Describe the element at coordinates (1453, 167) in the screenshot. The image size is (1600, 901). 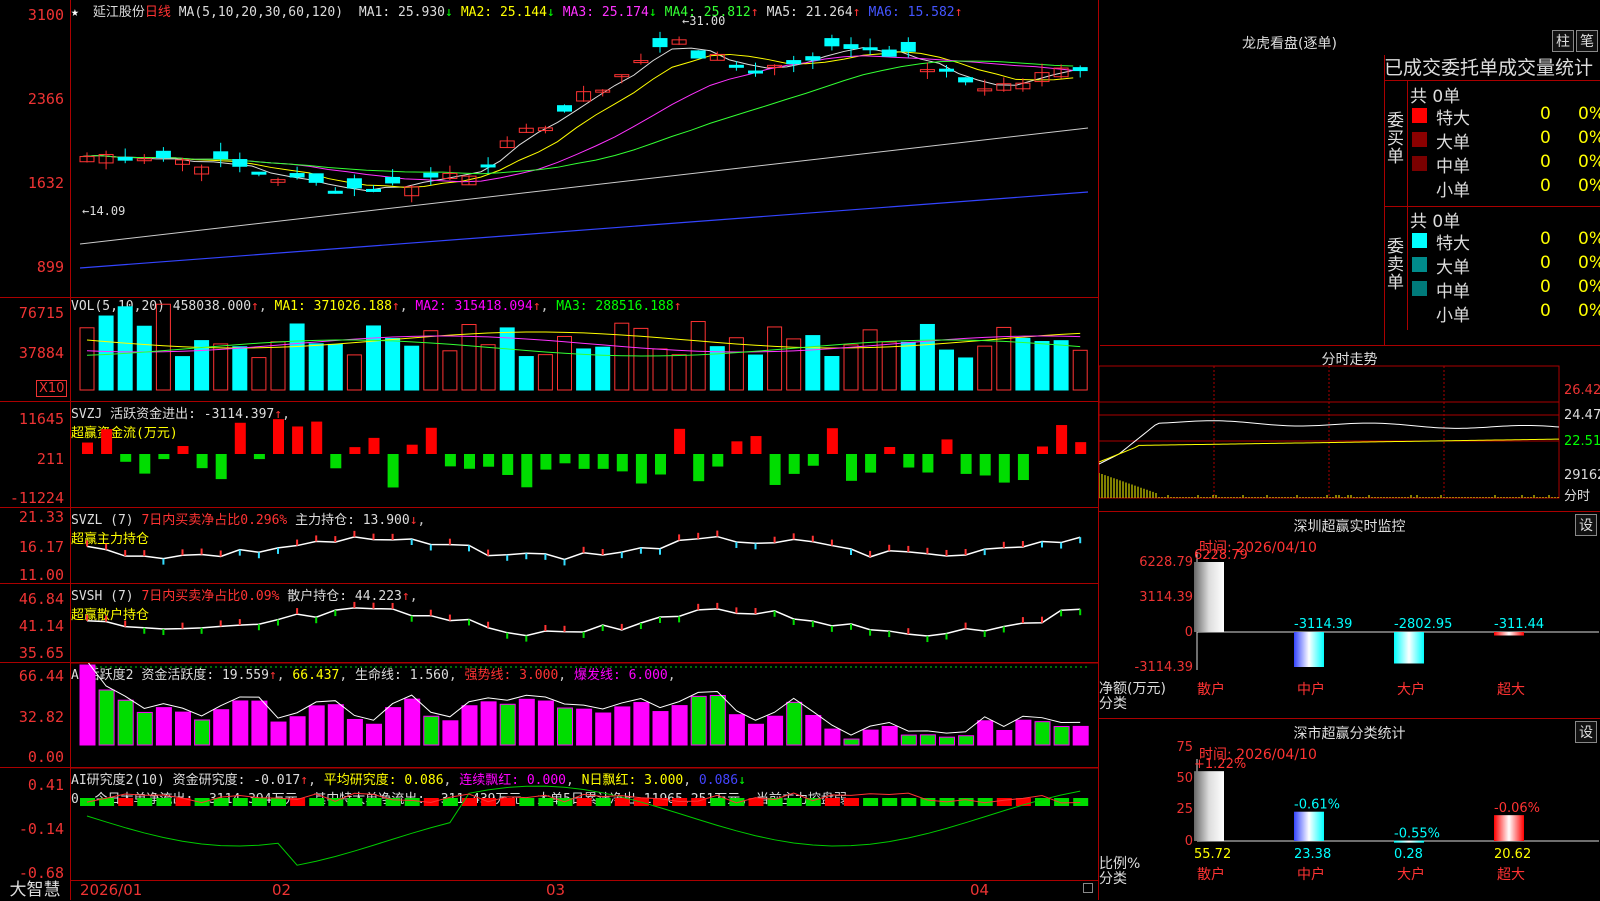
I see `buy-name: 中单` at that location.